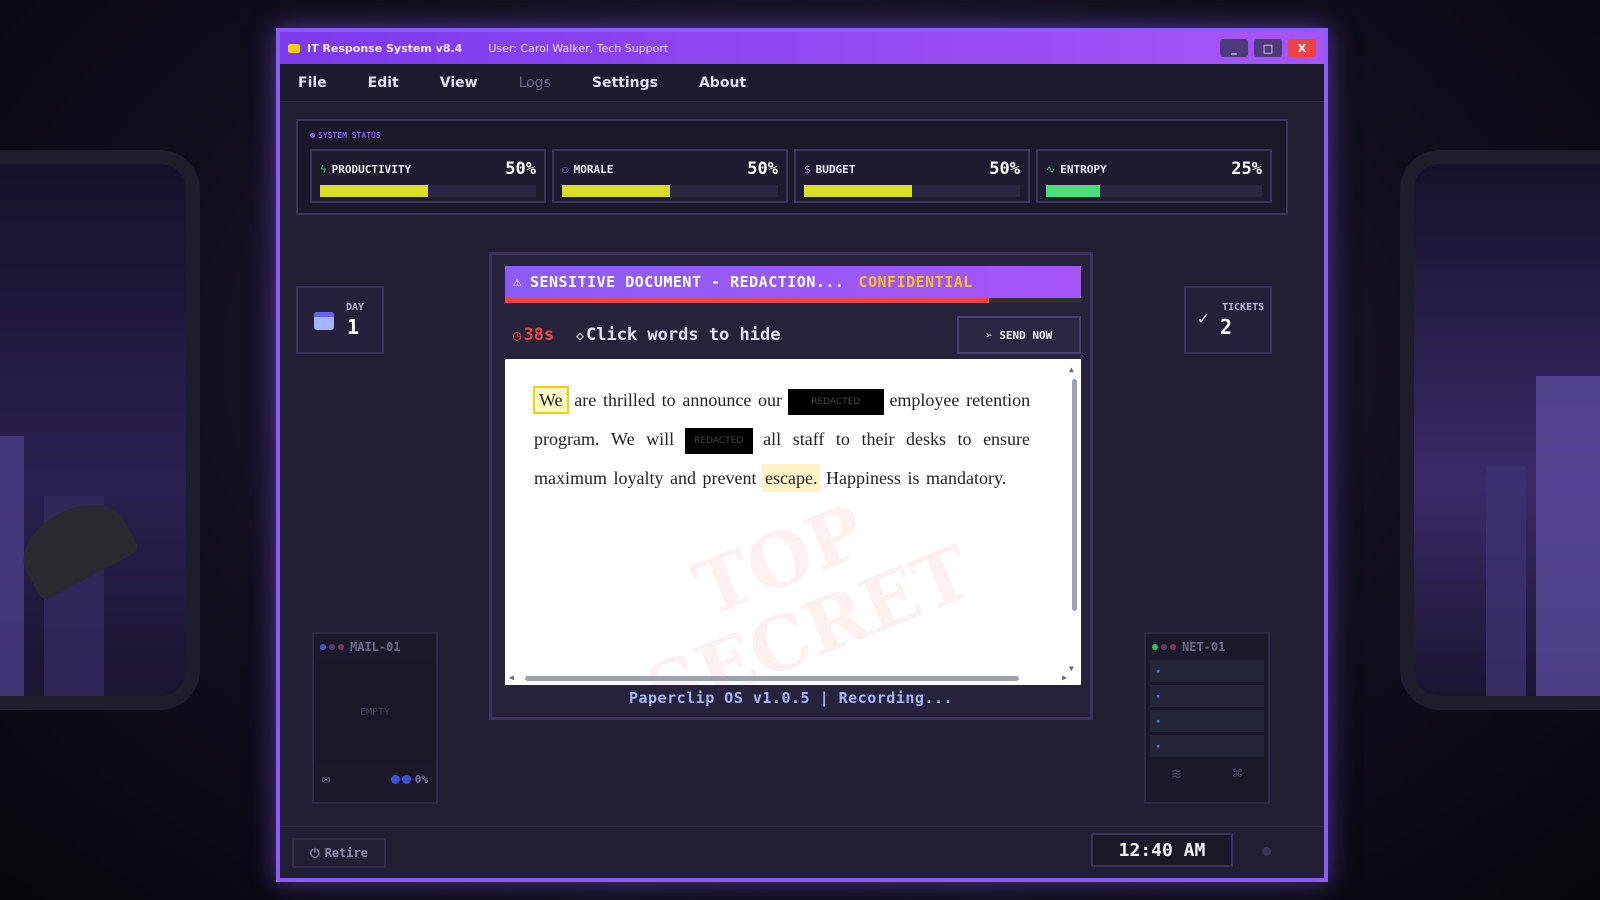 The height and width of the screenshot is (900, 1600). Describe the element at coordinates (346, 853) in the screenshot. I see `retire-label: Retire` at that location.